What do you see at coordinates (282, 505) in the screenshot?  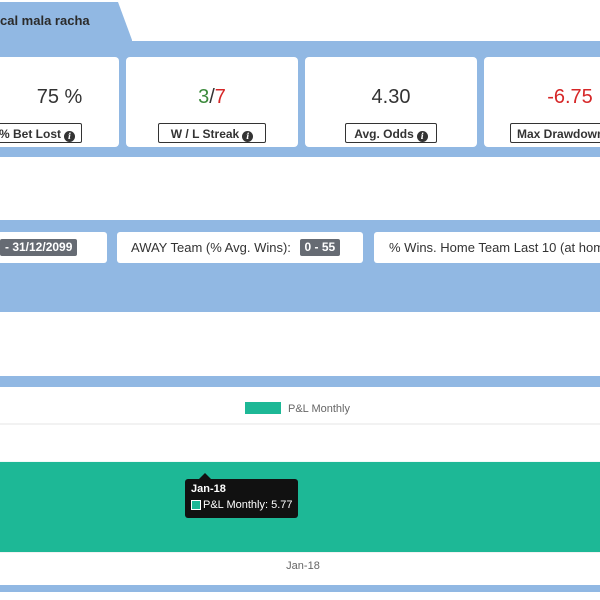 I see `tooltip-value: 5.77` at bounding box center [282, 505].